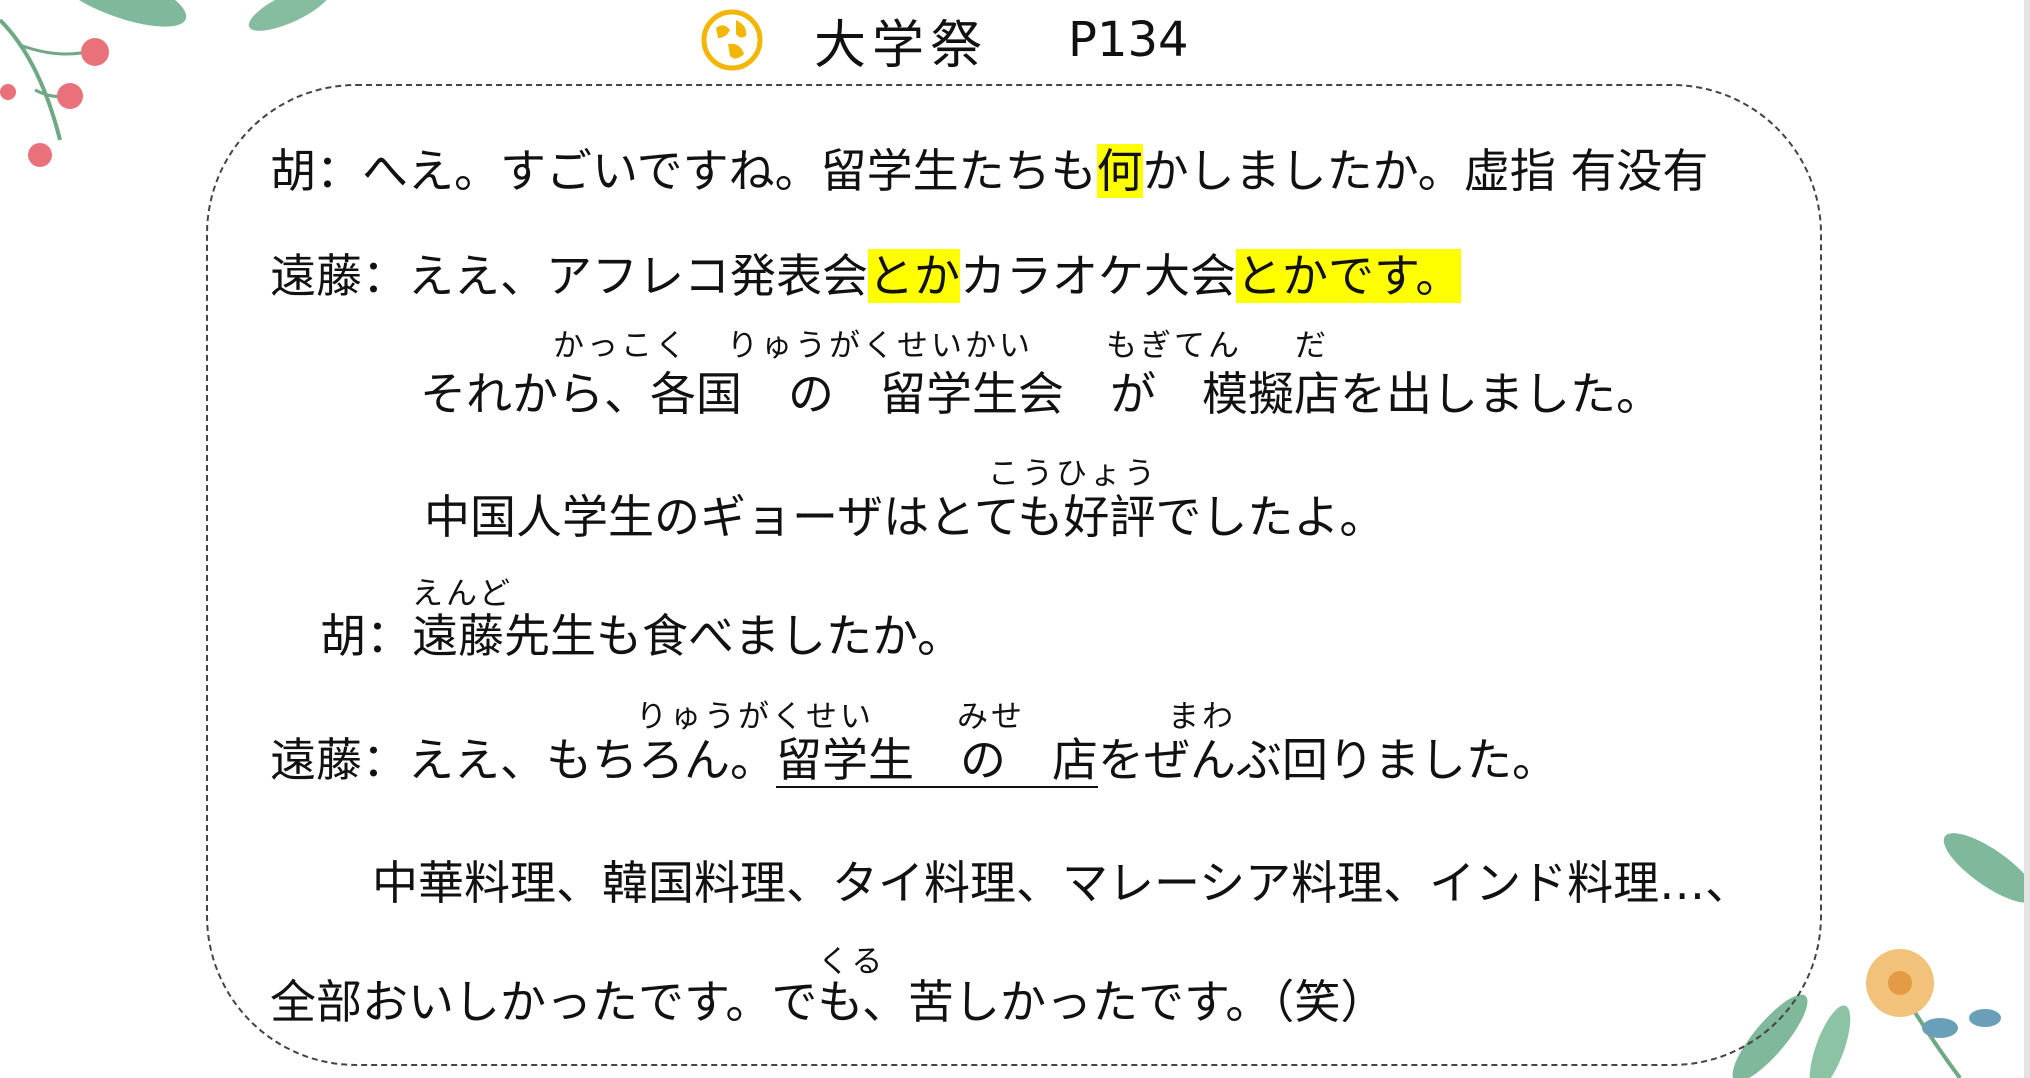  I want to click on dialogue-text: それから、各国 の 留学生会 が 模擬店を出しました。, so click(1041, 394).